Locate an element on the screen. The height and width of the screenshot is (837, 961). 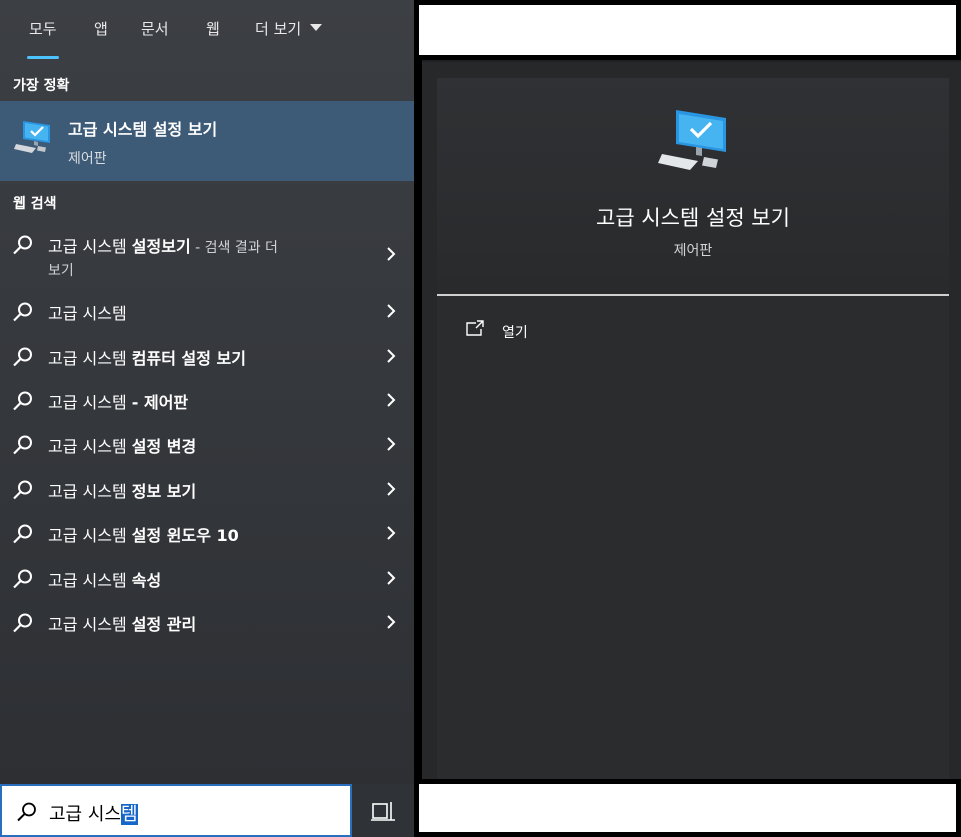
tab-apps: 앱 is located at coordinates (101, 30).